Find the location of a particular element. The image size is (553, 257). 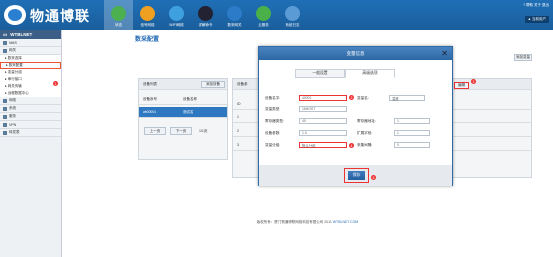

tab-general: 一般设置 is located at coordinates (320, 73).